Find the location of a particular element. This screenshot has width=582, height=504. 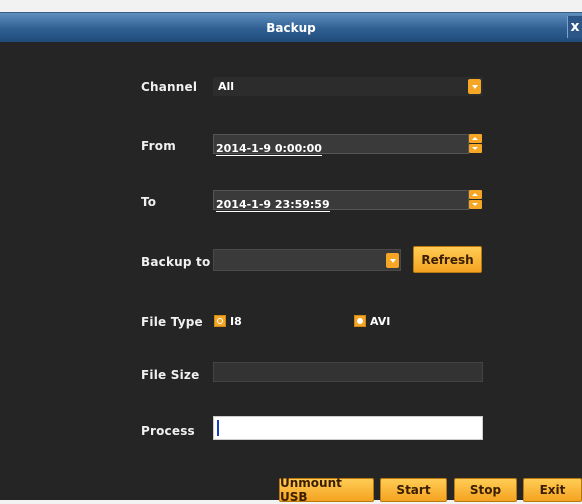

file-type-i8-radio is located at coordinates (220, 321).